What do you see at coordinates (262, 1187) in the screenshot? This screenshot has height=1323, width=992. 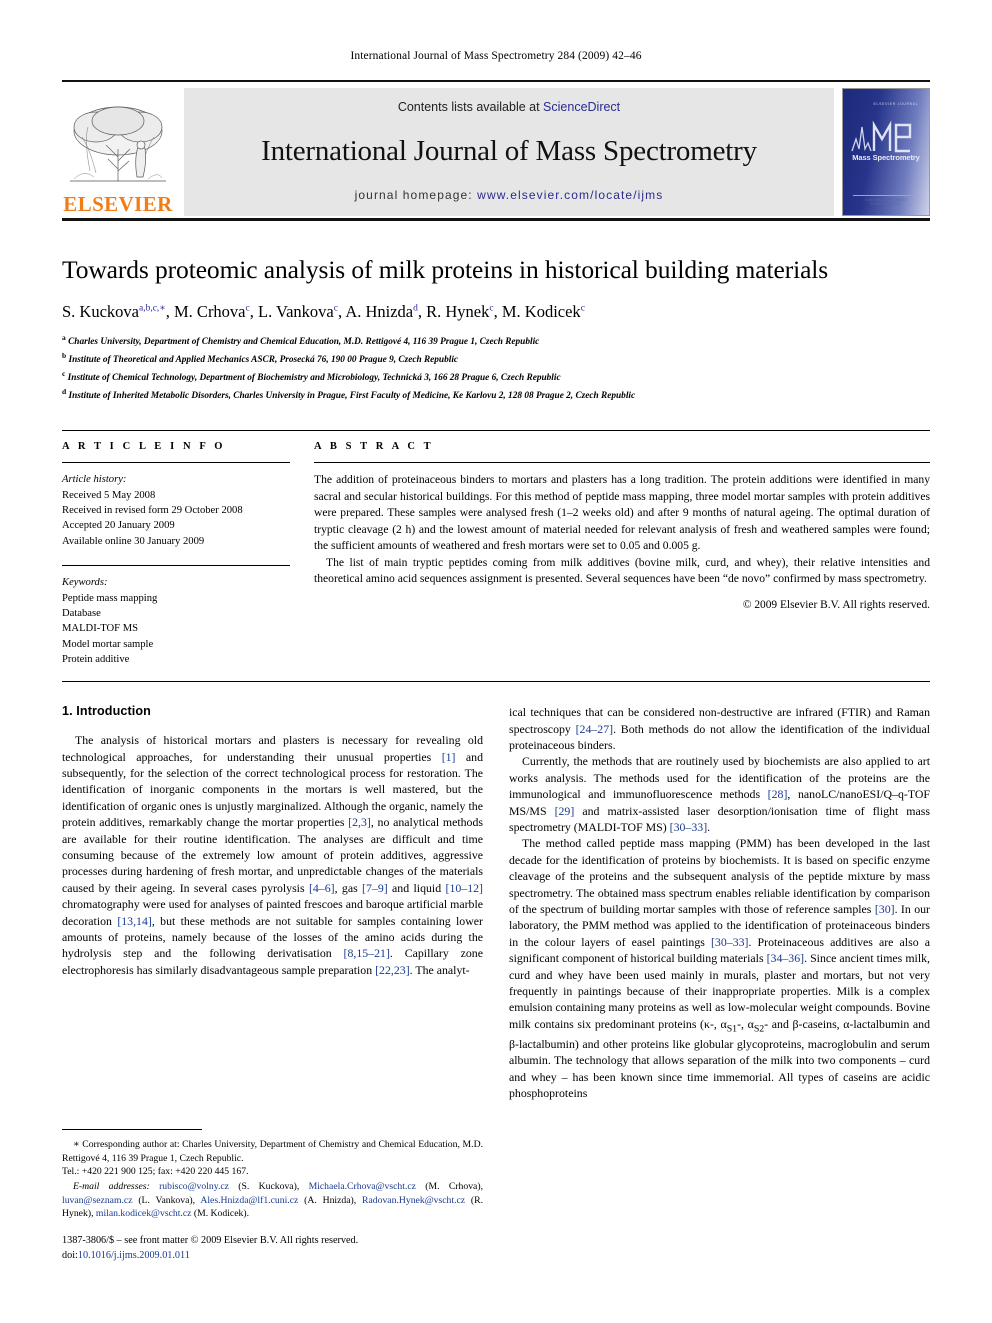 I see `email-person: (S. Kuckova)` at bounding box center [262, 1187].